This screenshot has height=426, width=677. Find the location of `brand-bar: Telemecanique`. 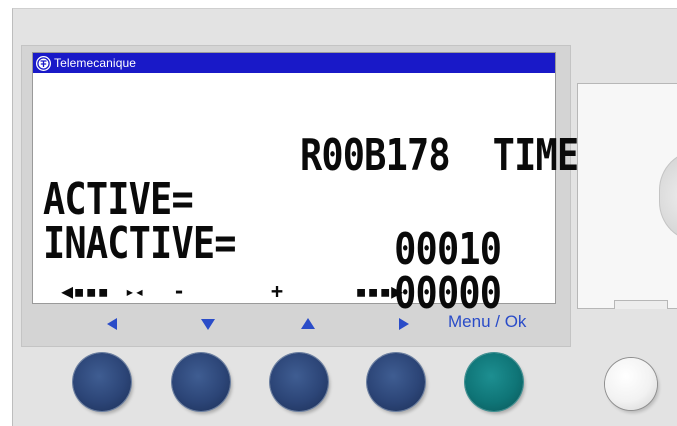

brand-bar: Telemecanique is located at coordinates (294, 63).